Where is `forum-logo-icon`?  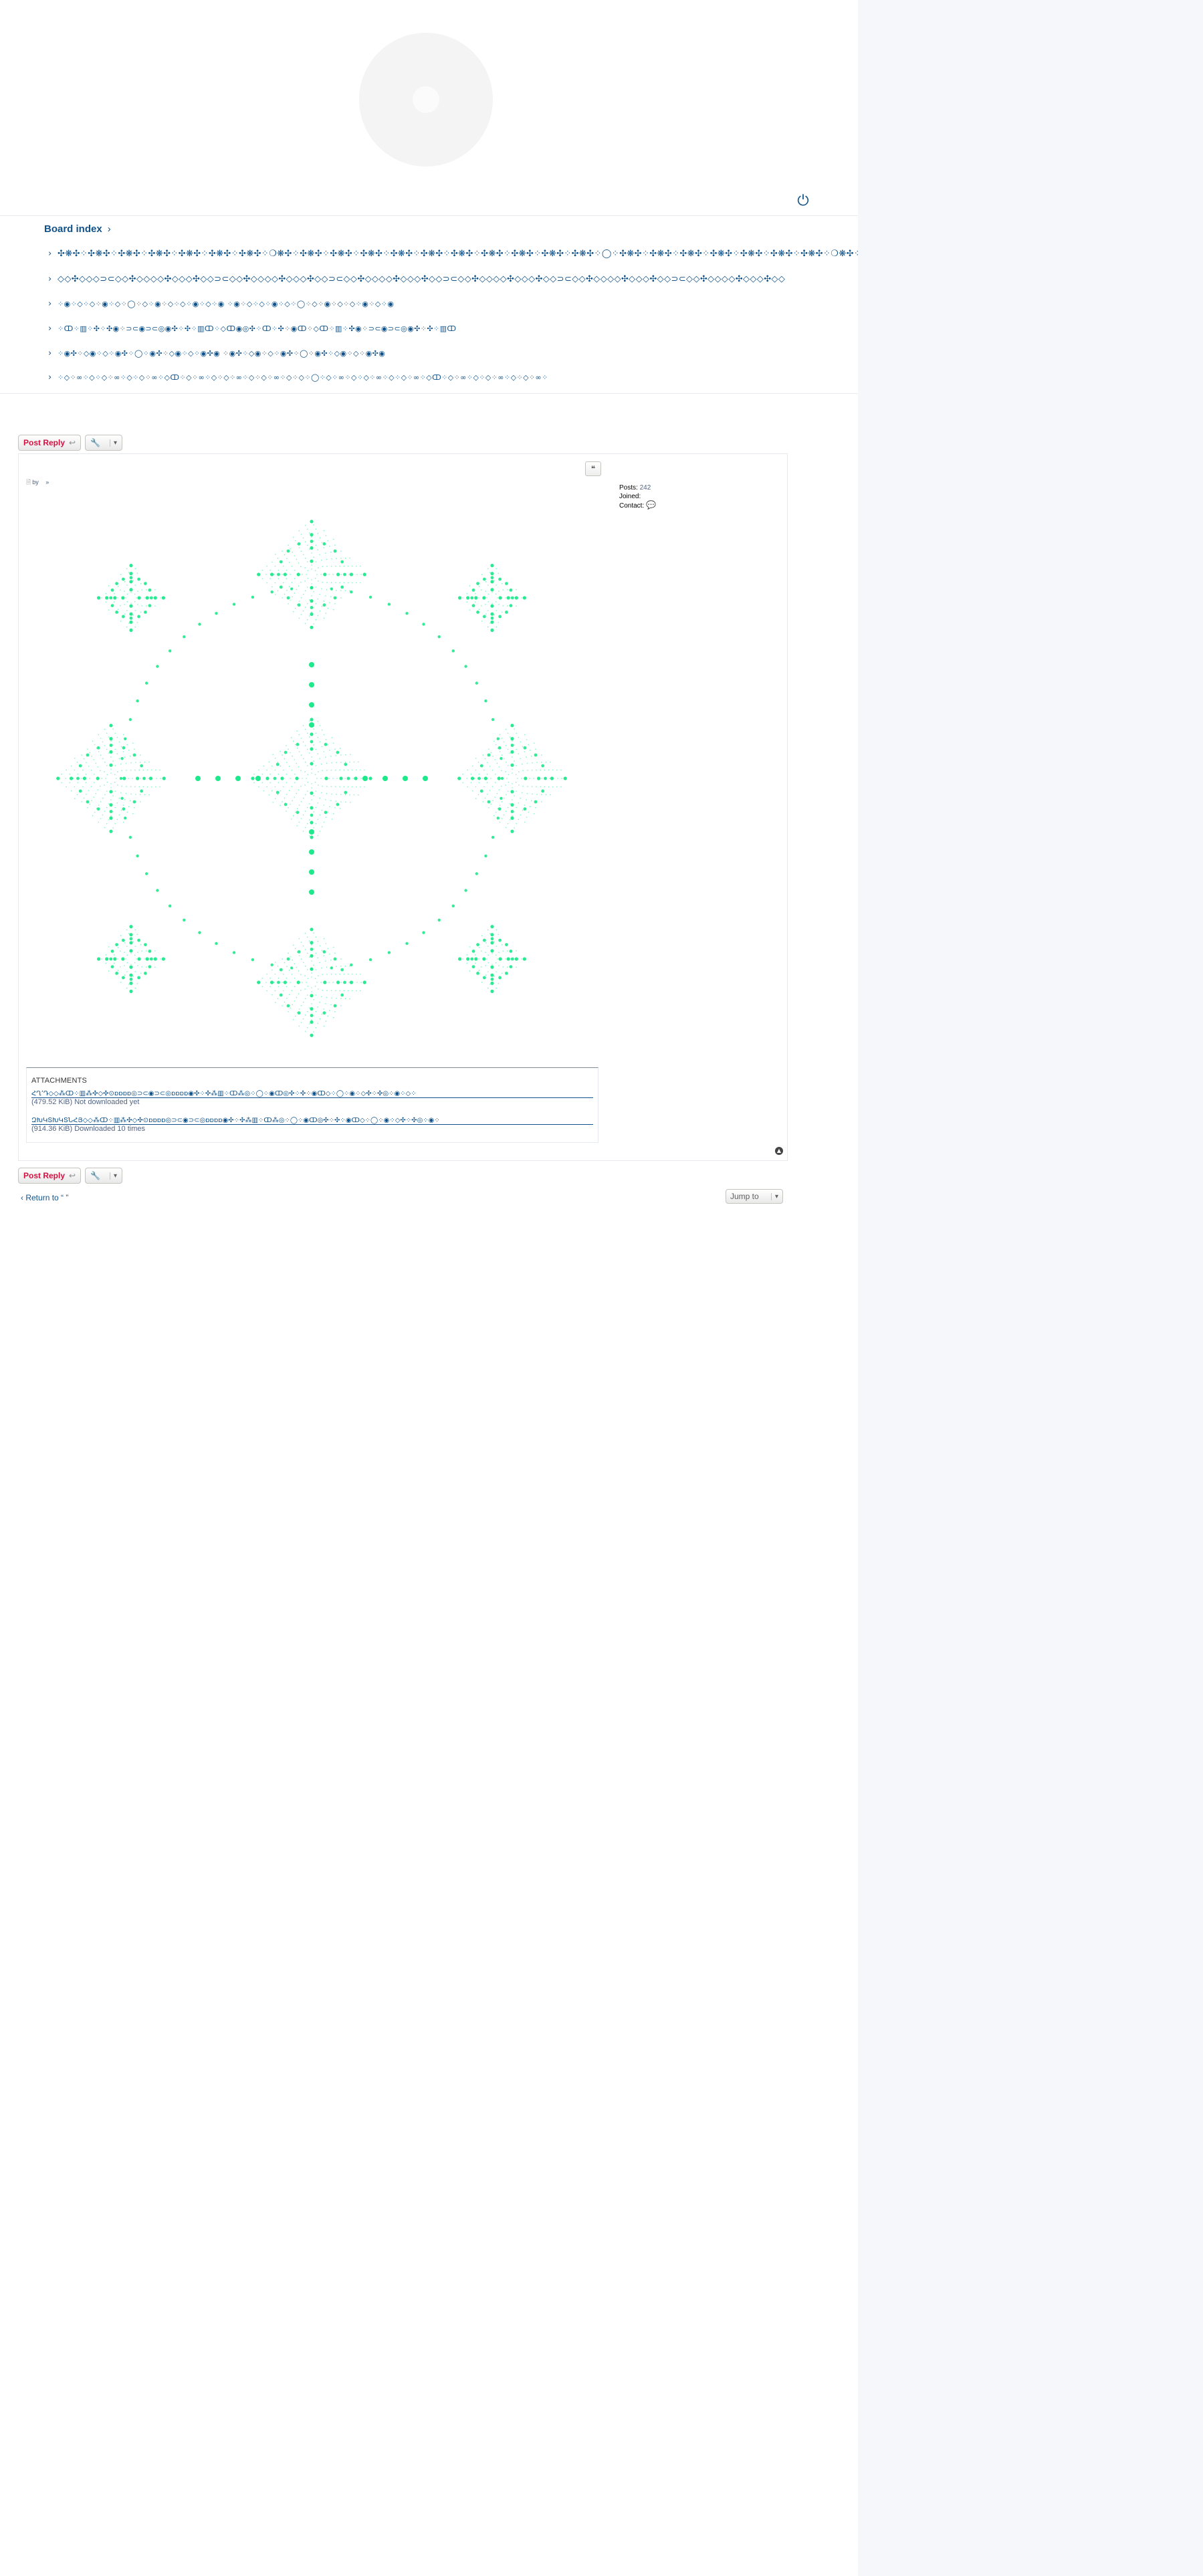 forum-logo-icon is located at coordinates (426, 100).